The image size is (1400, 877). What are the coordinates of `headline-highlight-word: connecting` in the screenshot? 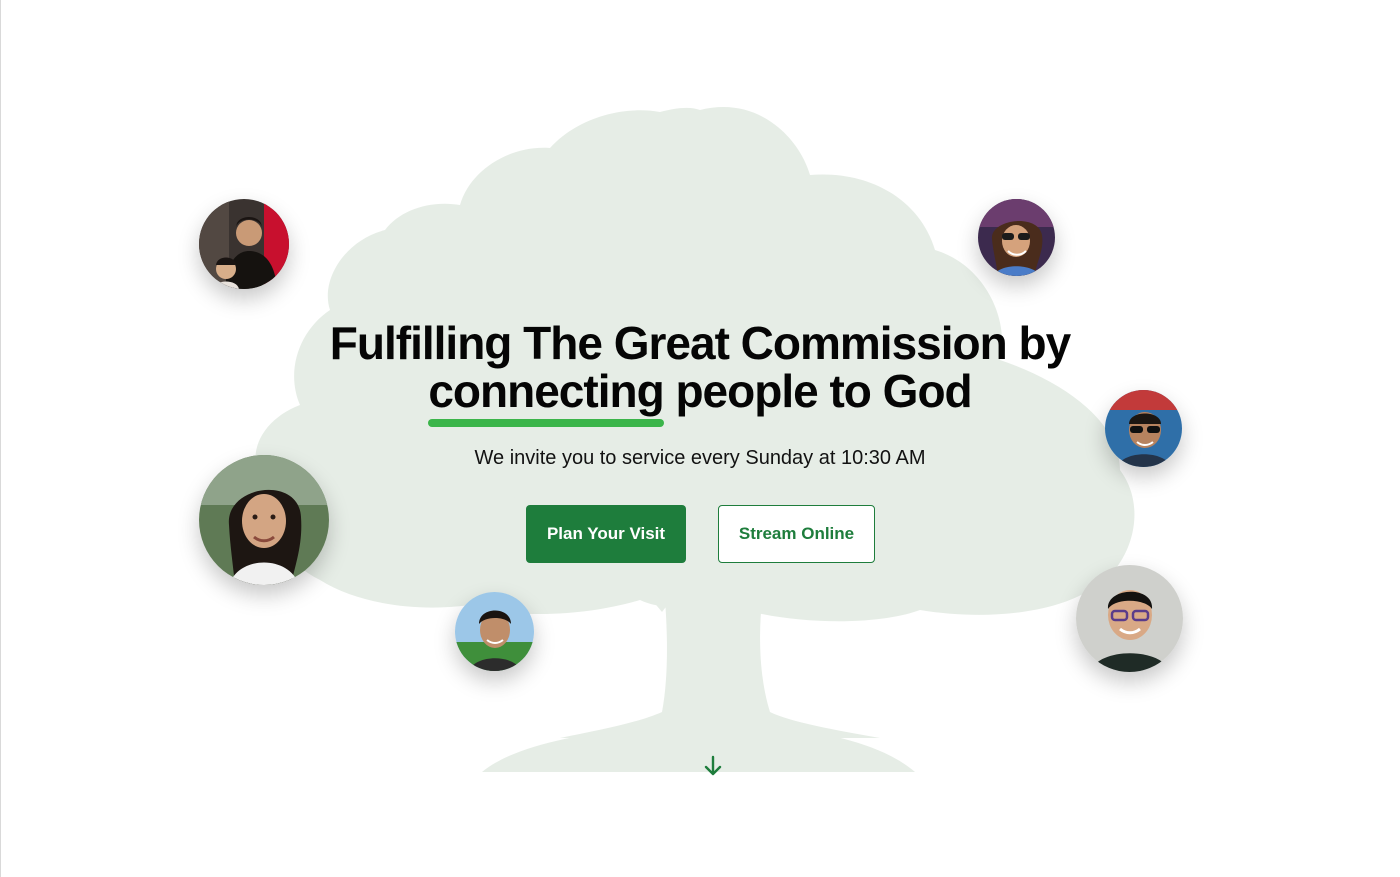 It's located at (546, 396).